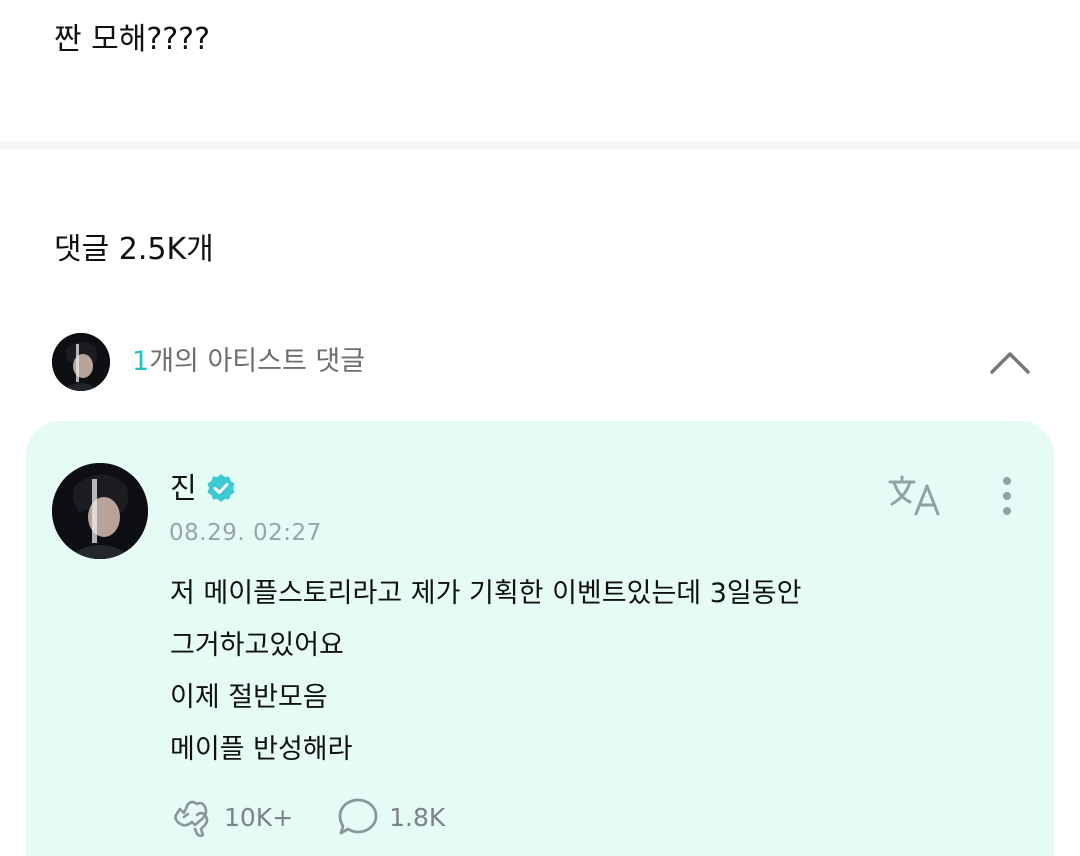 This screenshot has width=1080, height=856. I want to click on chevron-up-icon, so click(1010, 362).